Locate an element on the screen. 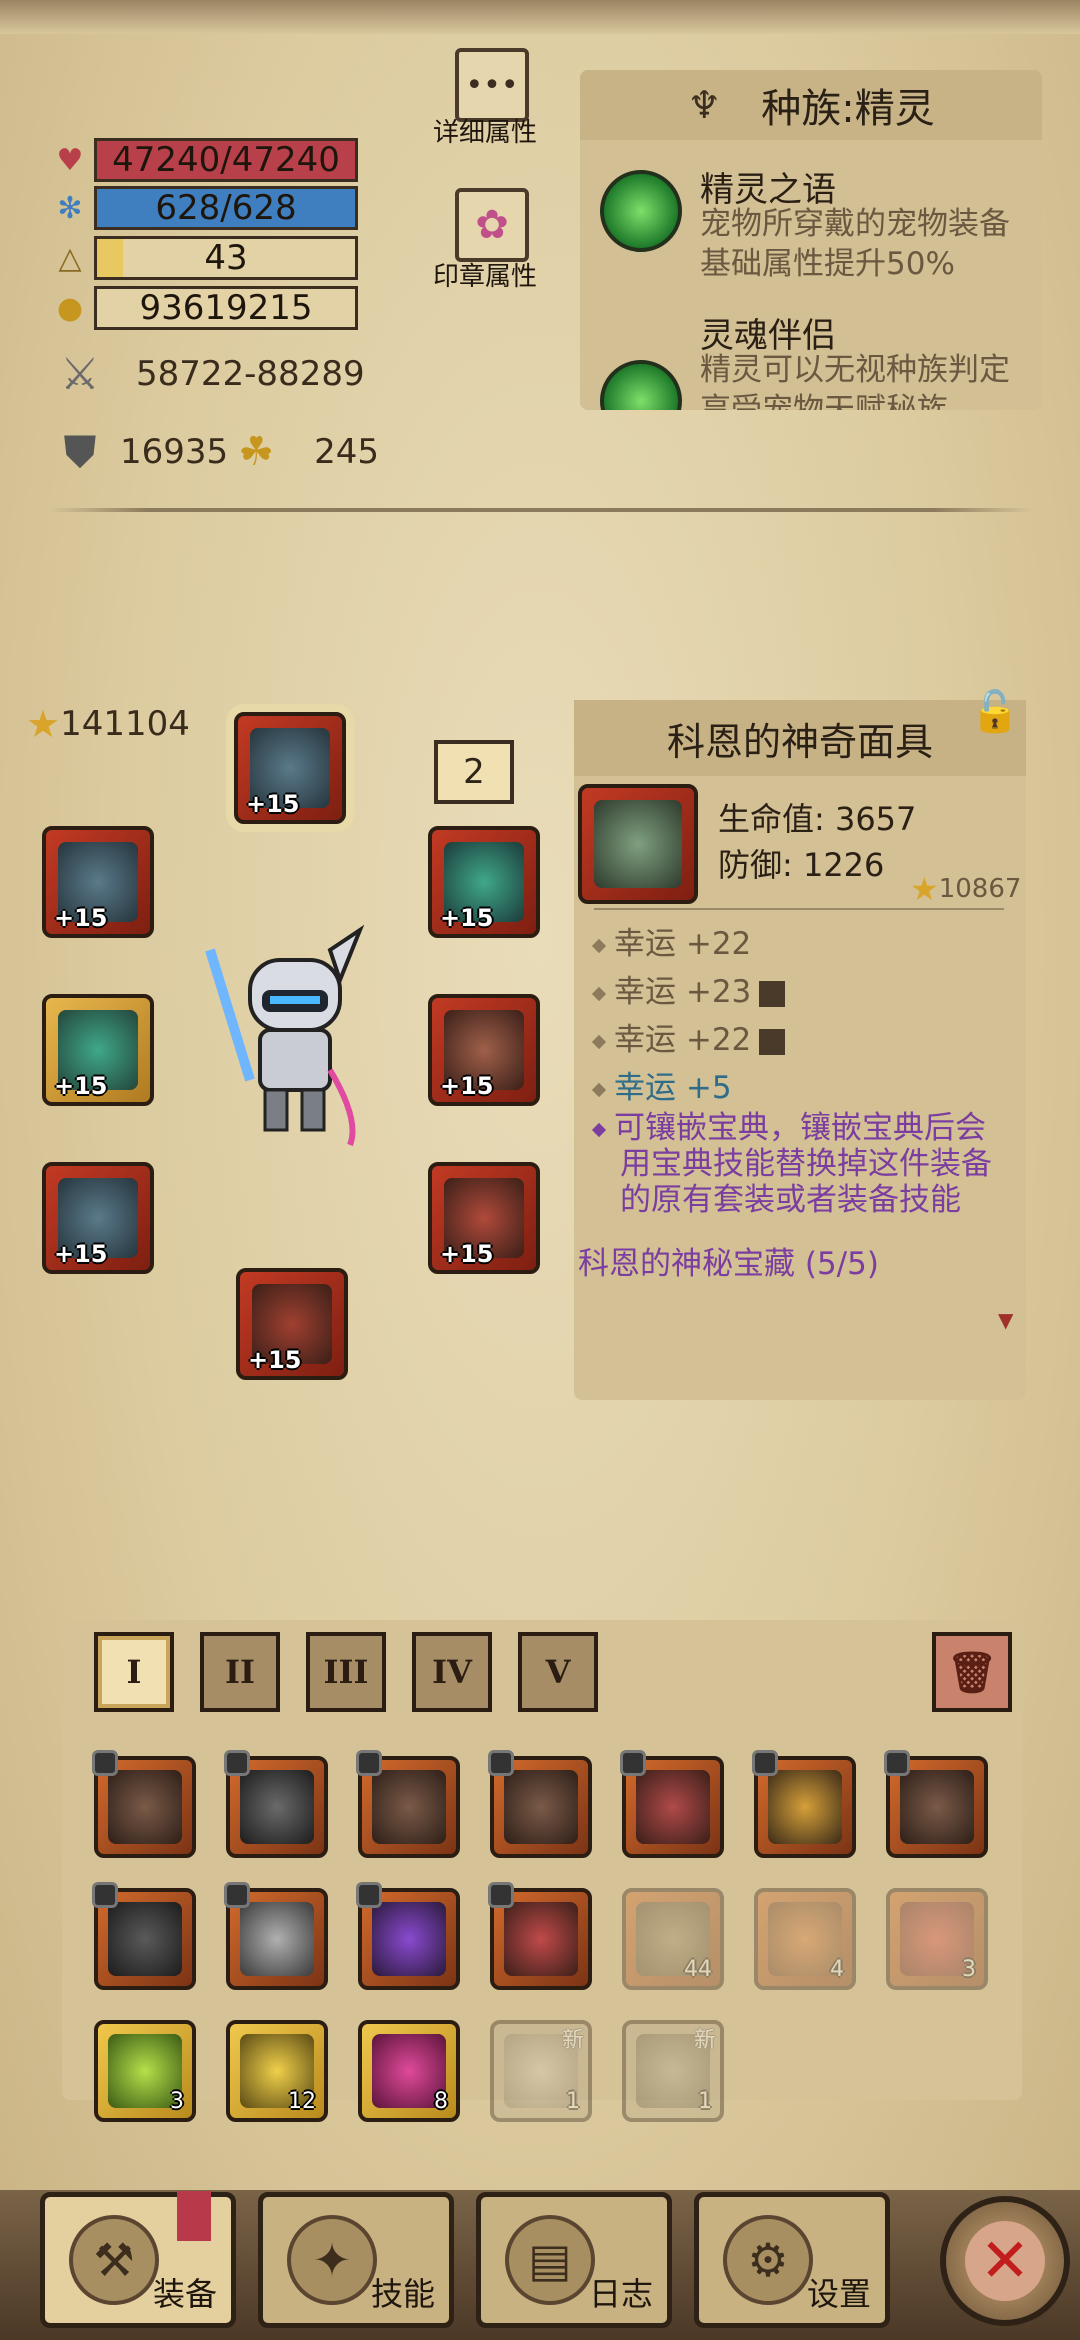 The image size is (1080, 2340). skill-star-icon: ✦ is located at coordinates (332, 2260).